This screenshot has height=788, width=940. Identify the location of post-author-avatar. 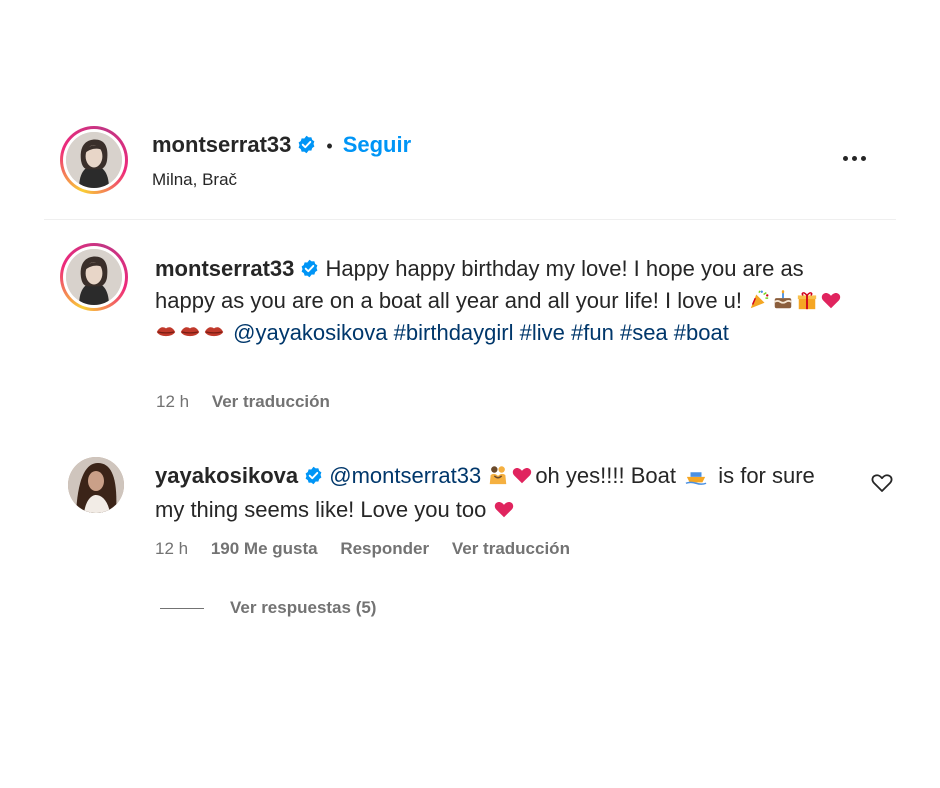
(94, 160).